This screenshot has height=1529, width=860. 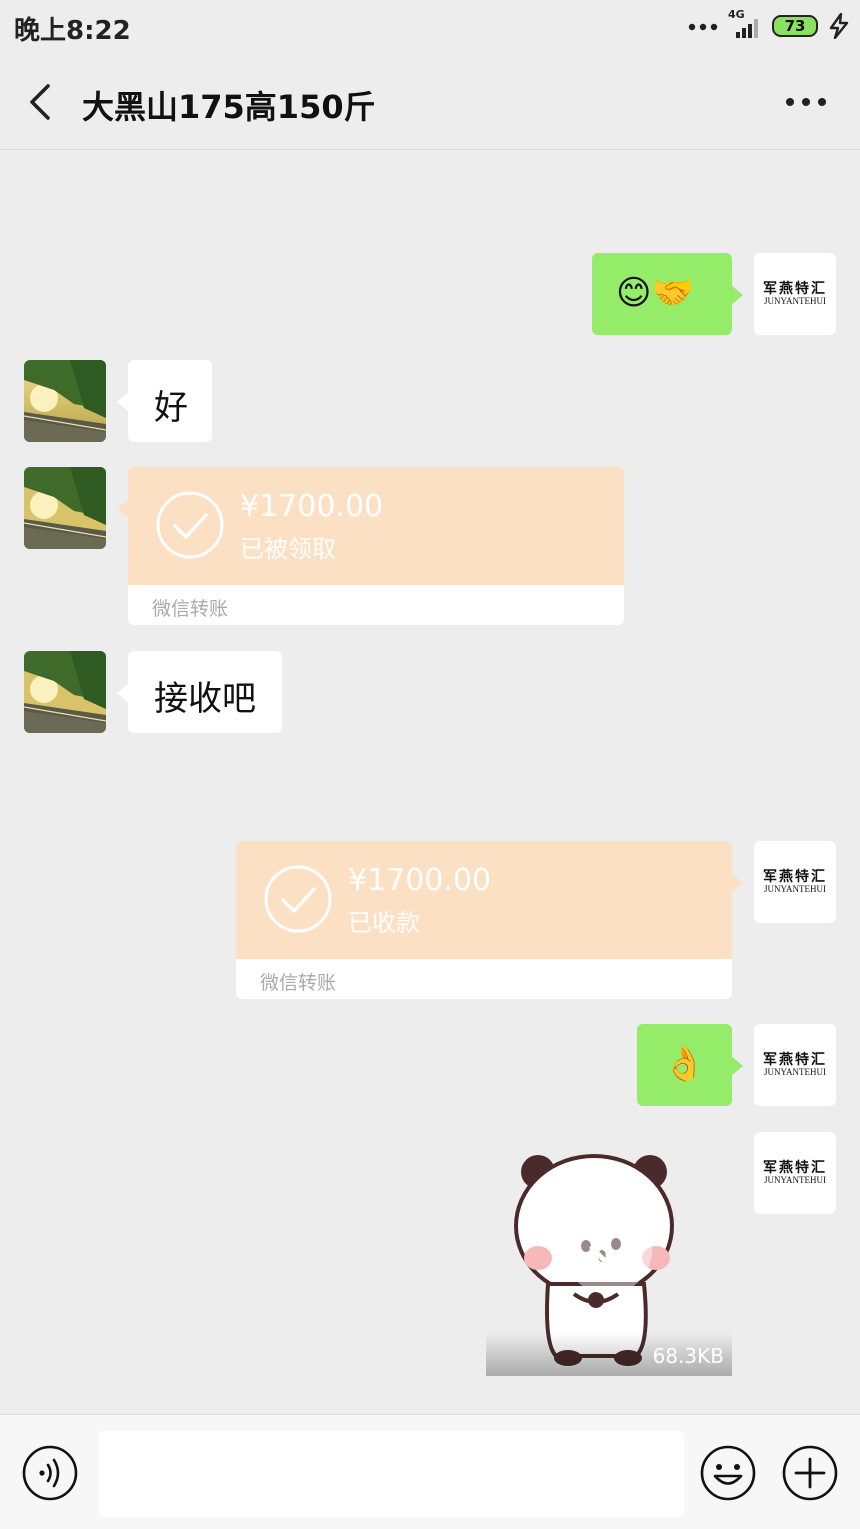 What do you see at coordinates (430, 26) in the screenshot?
I see `status-bar: 晚上8:22 4G 73` at bounding box center [430, 26].